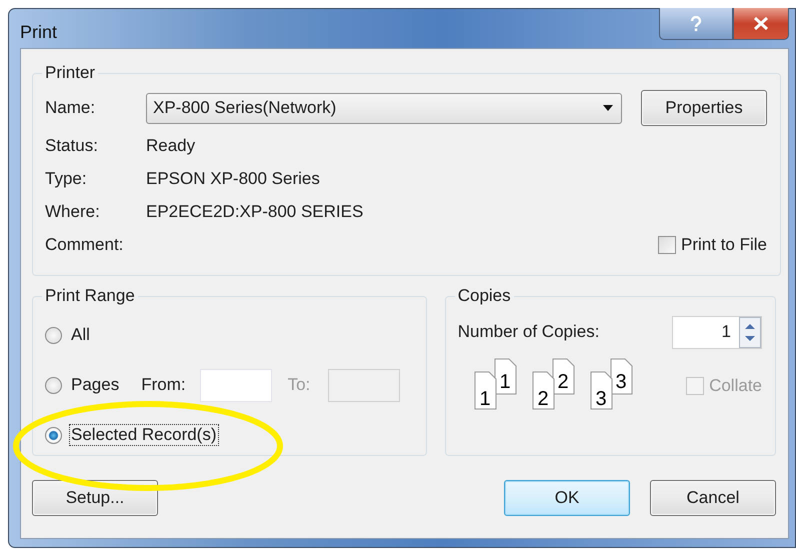  I want to click on group-title: Print Range, so click(90, 296).